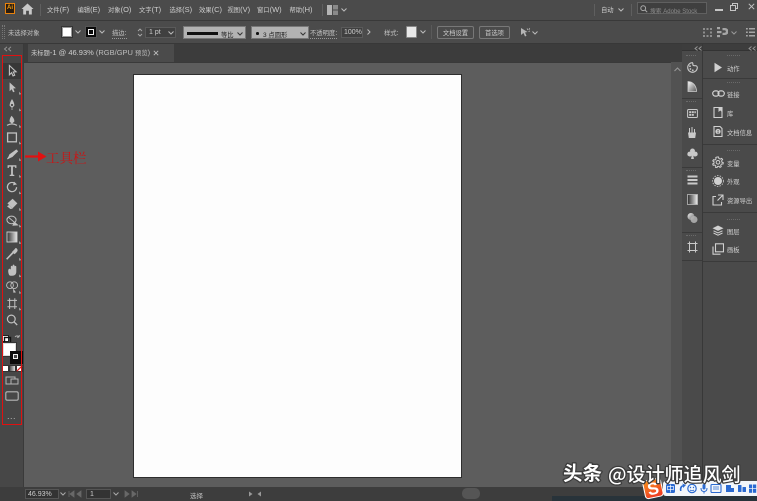 The image size is (757, 501). What do you see at coordinates (674, 473) in the screenshot?
I see `svg-text: @设计师追风剑` at bounding box center [674, 473].